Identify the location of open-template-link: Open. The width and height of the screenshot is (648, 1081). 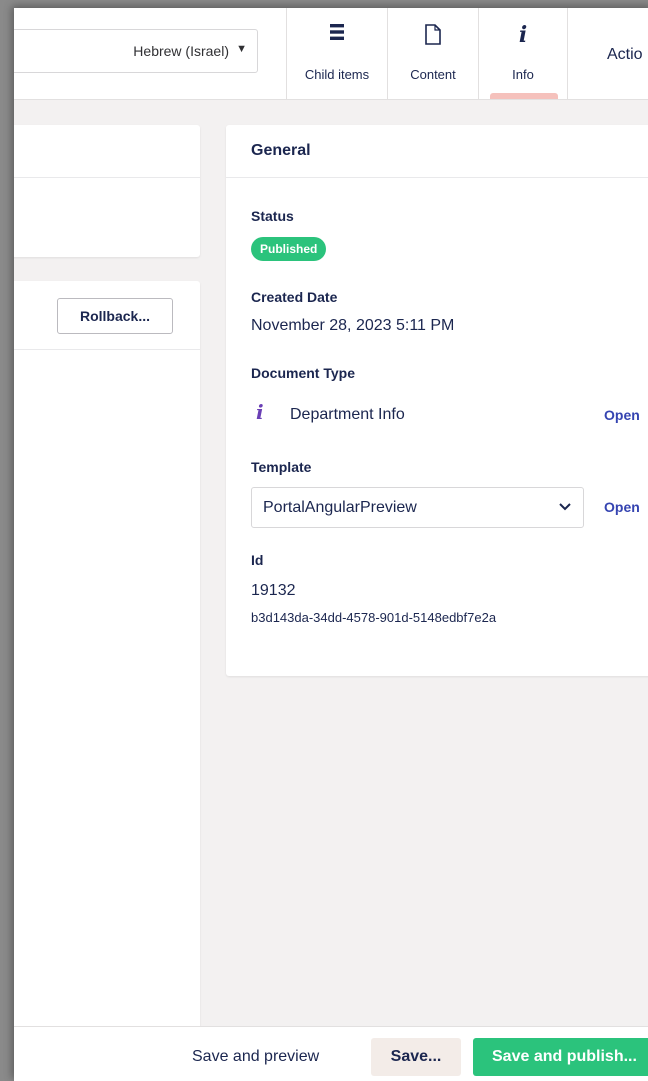
(622, 507).